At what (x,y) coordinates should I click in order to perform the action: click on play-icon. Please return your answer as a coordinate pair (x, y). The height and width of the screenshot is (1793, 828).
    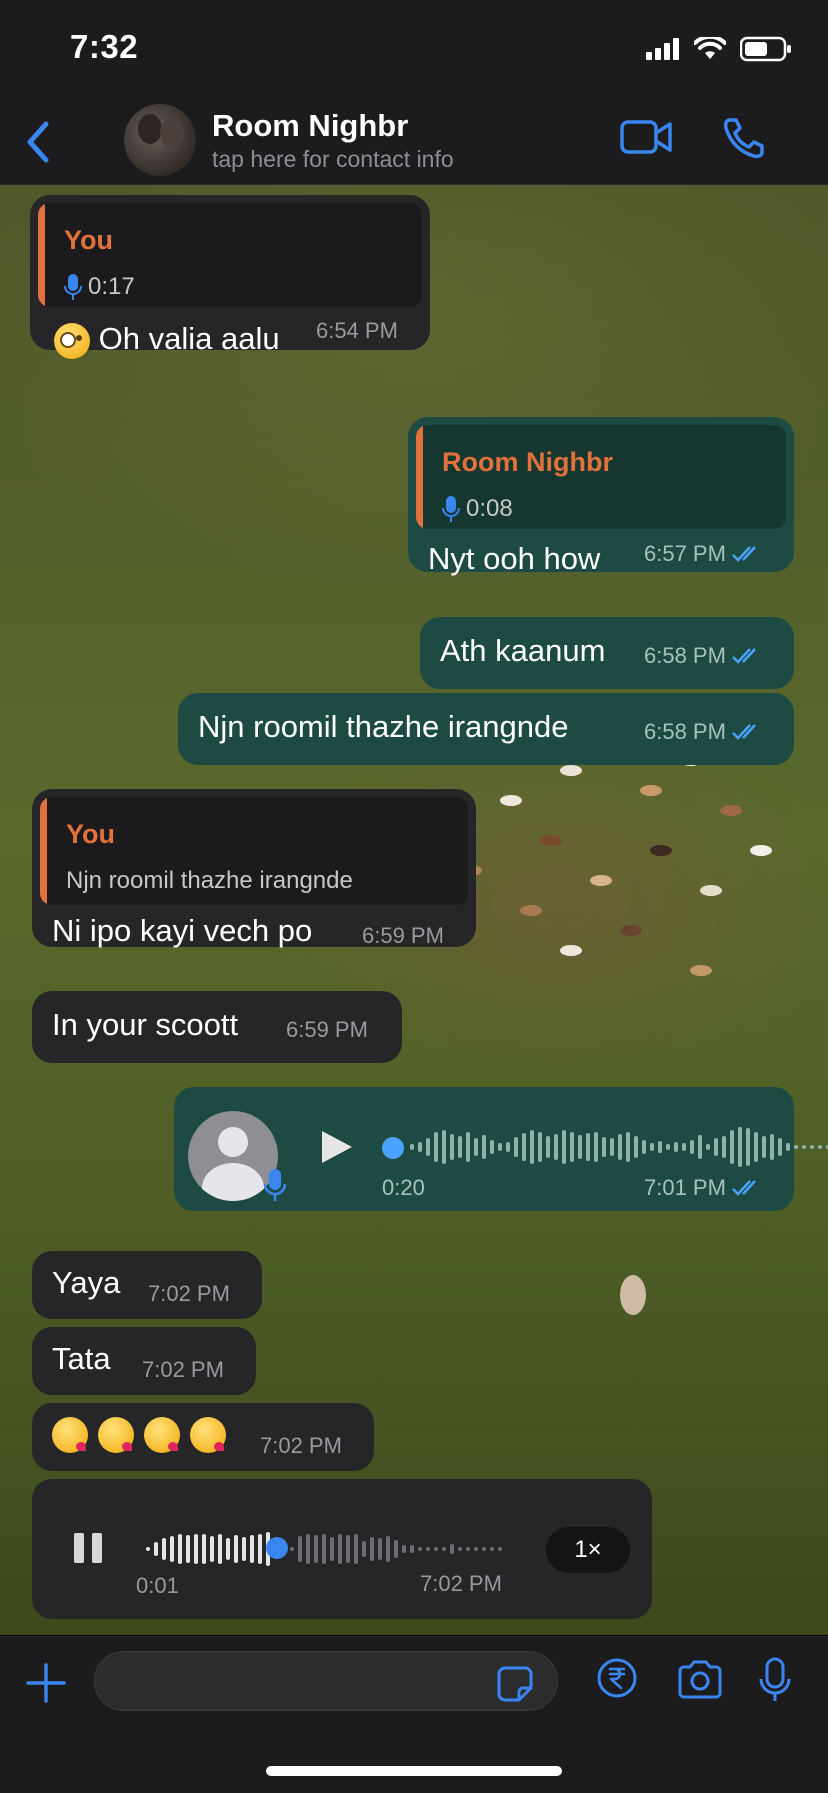
    Looking at the image, I should click on (337, 1147).